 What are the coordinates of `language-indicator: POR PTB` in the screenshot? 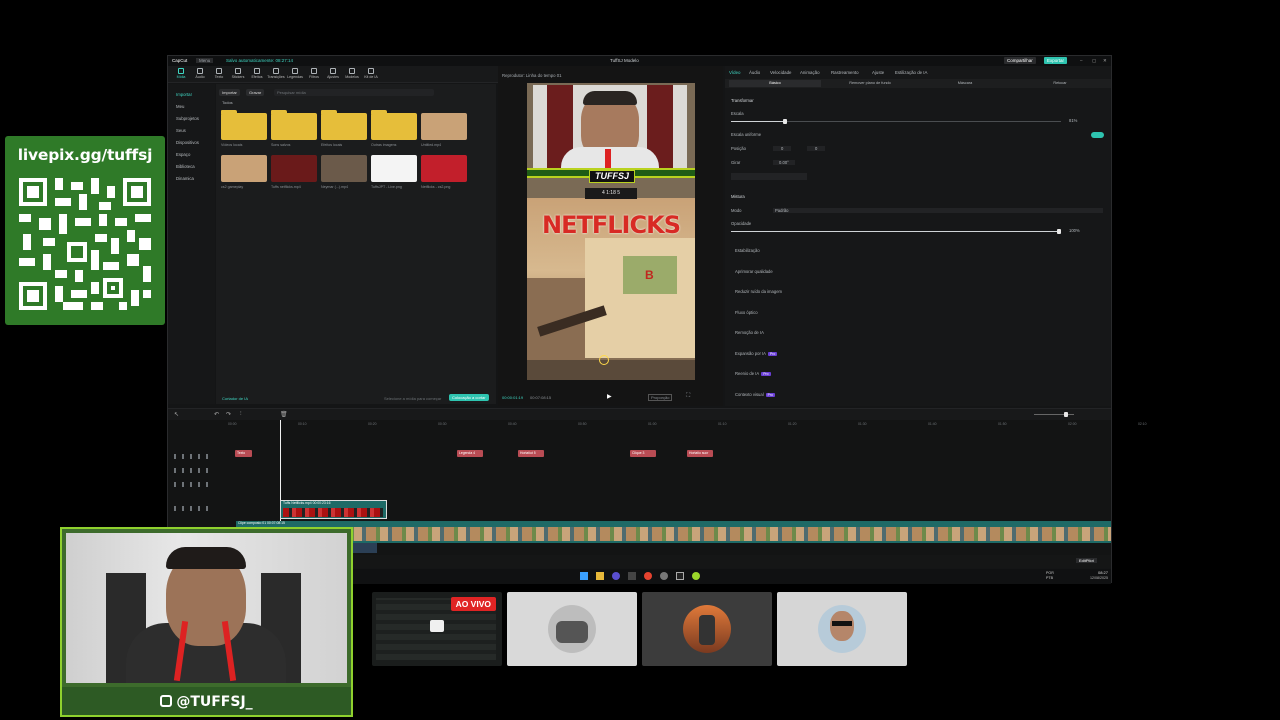 It's located at (1053, 576).